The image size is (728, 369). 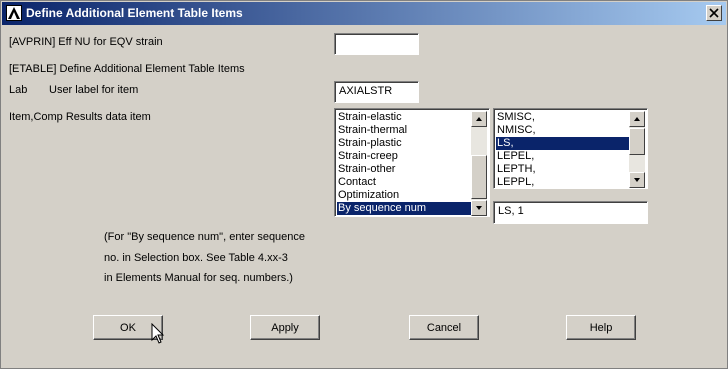 I want to click on window-title: Define Additional Element Table Items, so click(x=134, y=13).